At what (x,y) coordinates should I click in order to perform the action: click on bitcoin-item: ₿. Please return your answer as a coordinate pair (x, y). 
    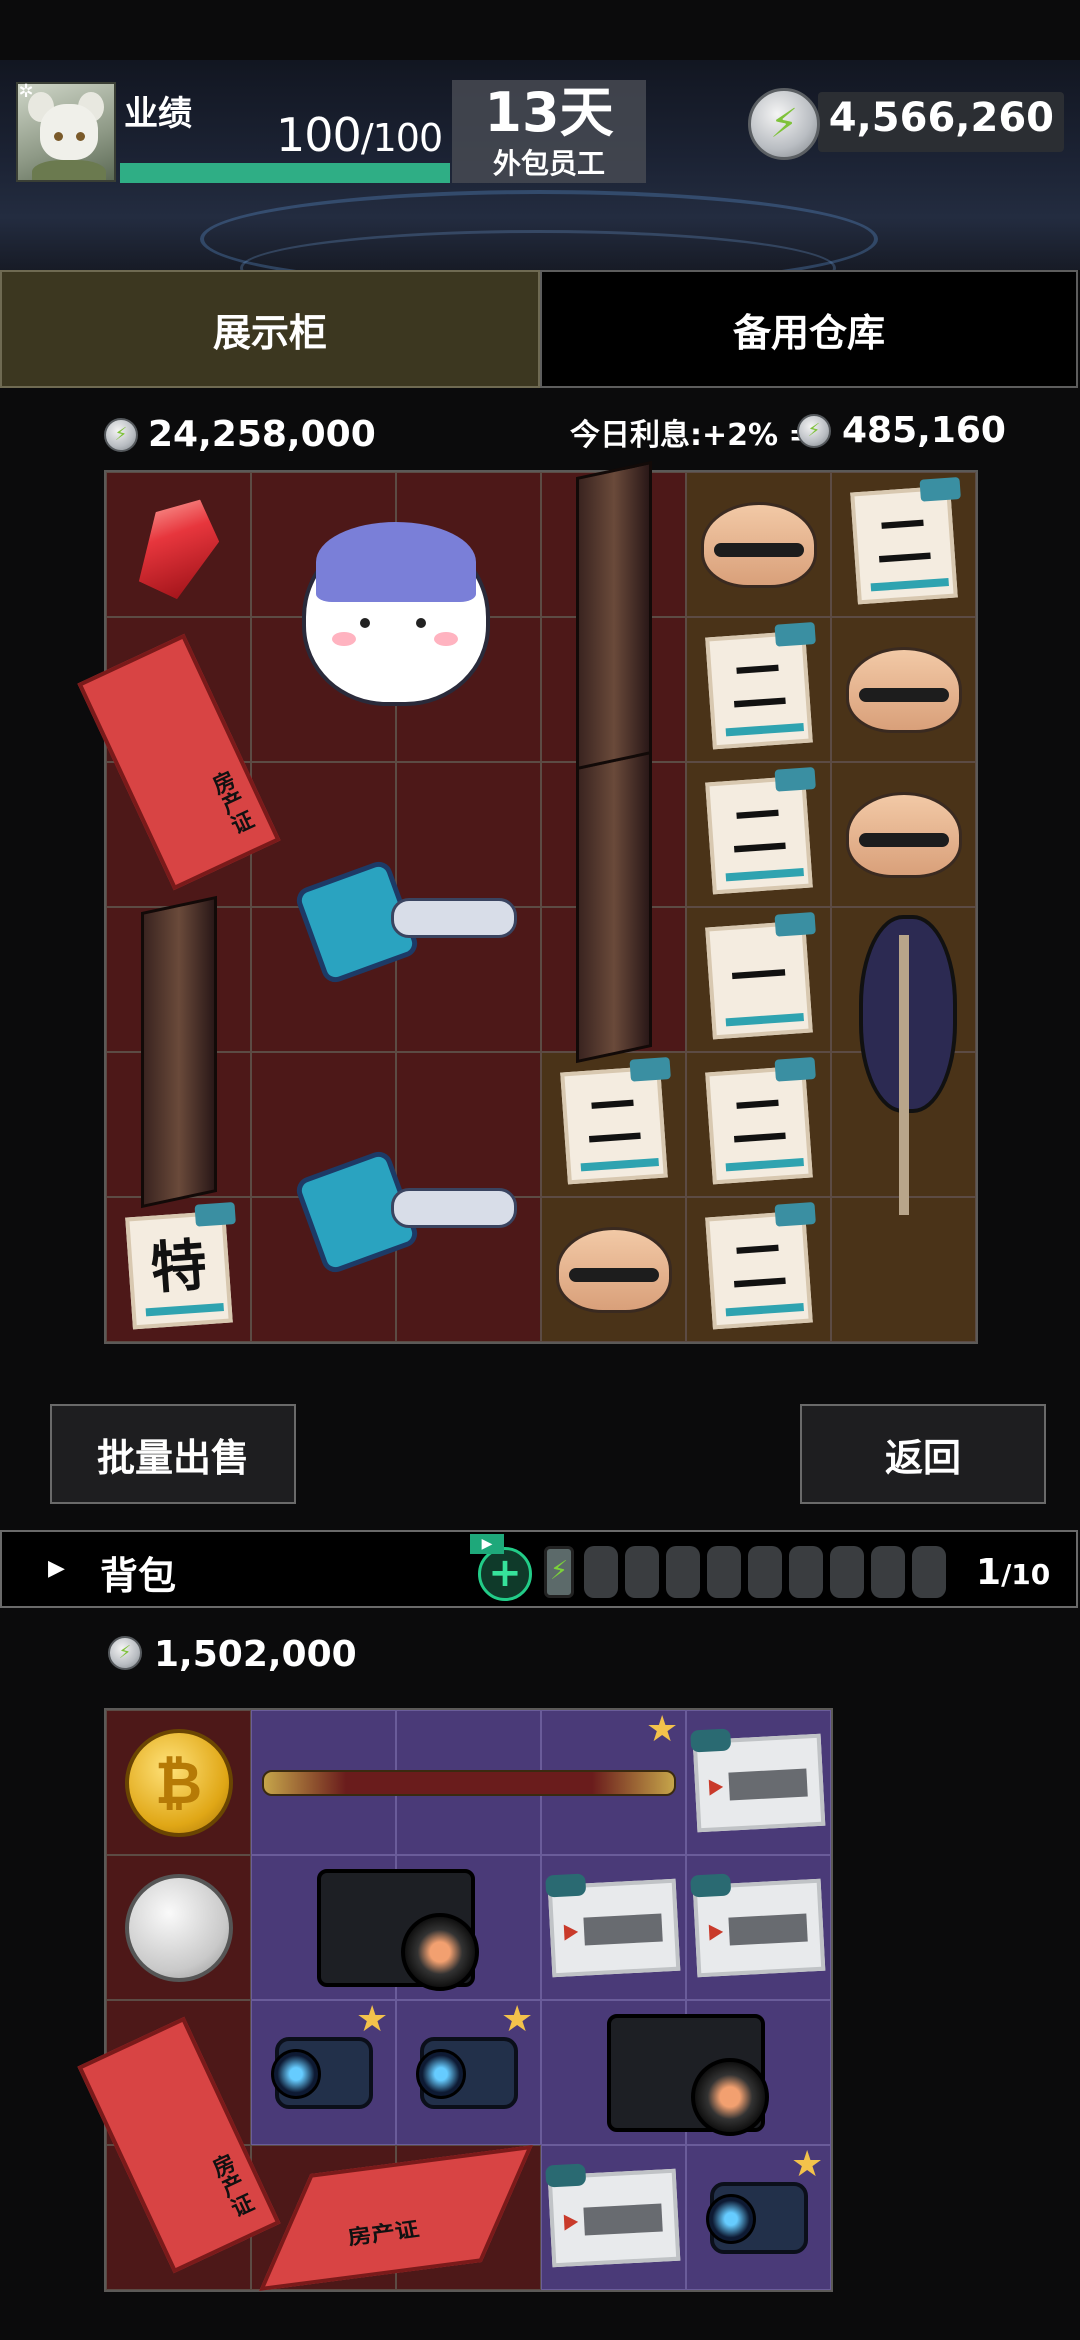
    Looking at the image, I should click on (178, 1782).